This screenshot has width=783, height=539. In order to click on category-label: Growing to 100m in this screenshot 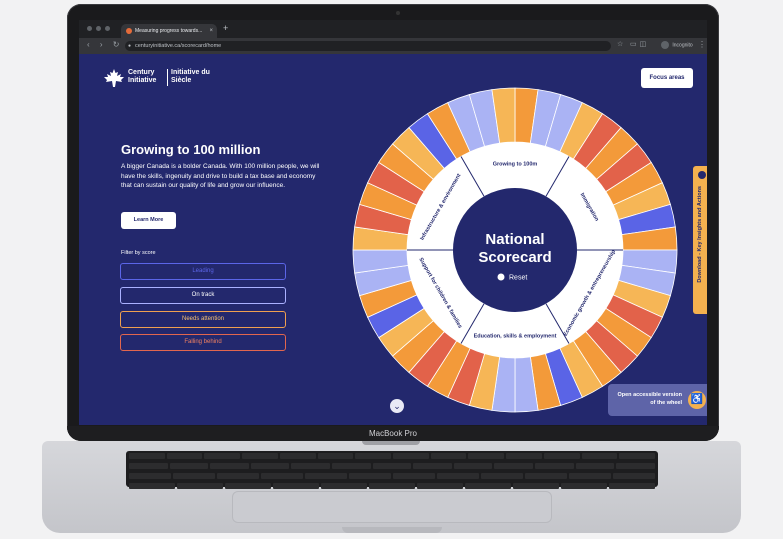, I will do `click(515, 164)`.